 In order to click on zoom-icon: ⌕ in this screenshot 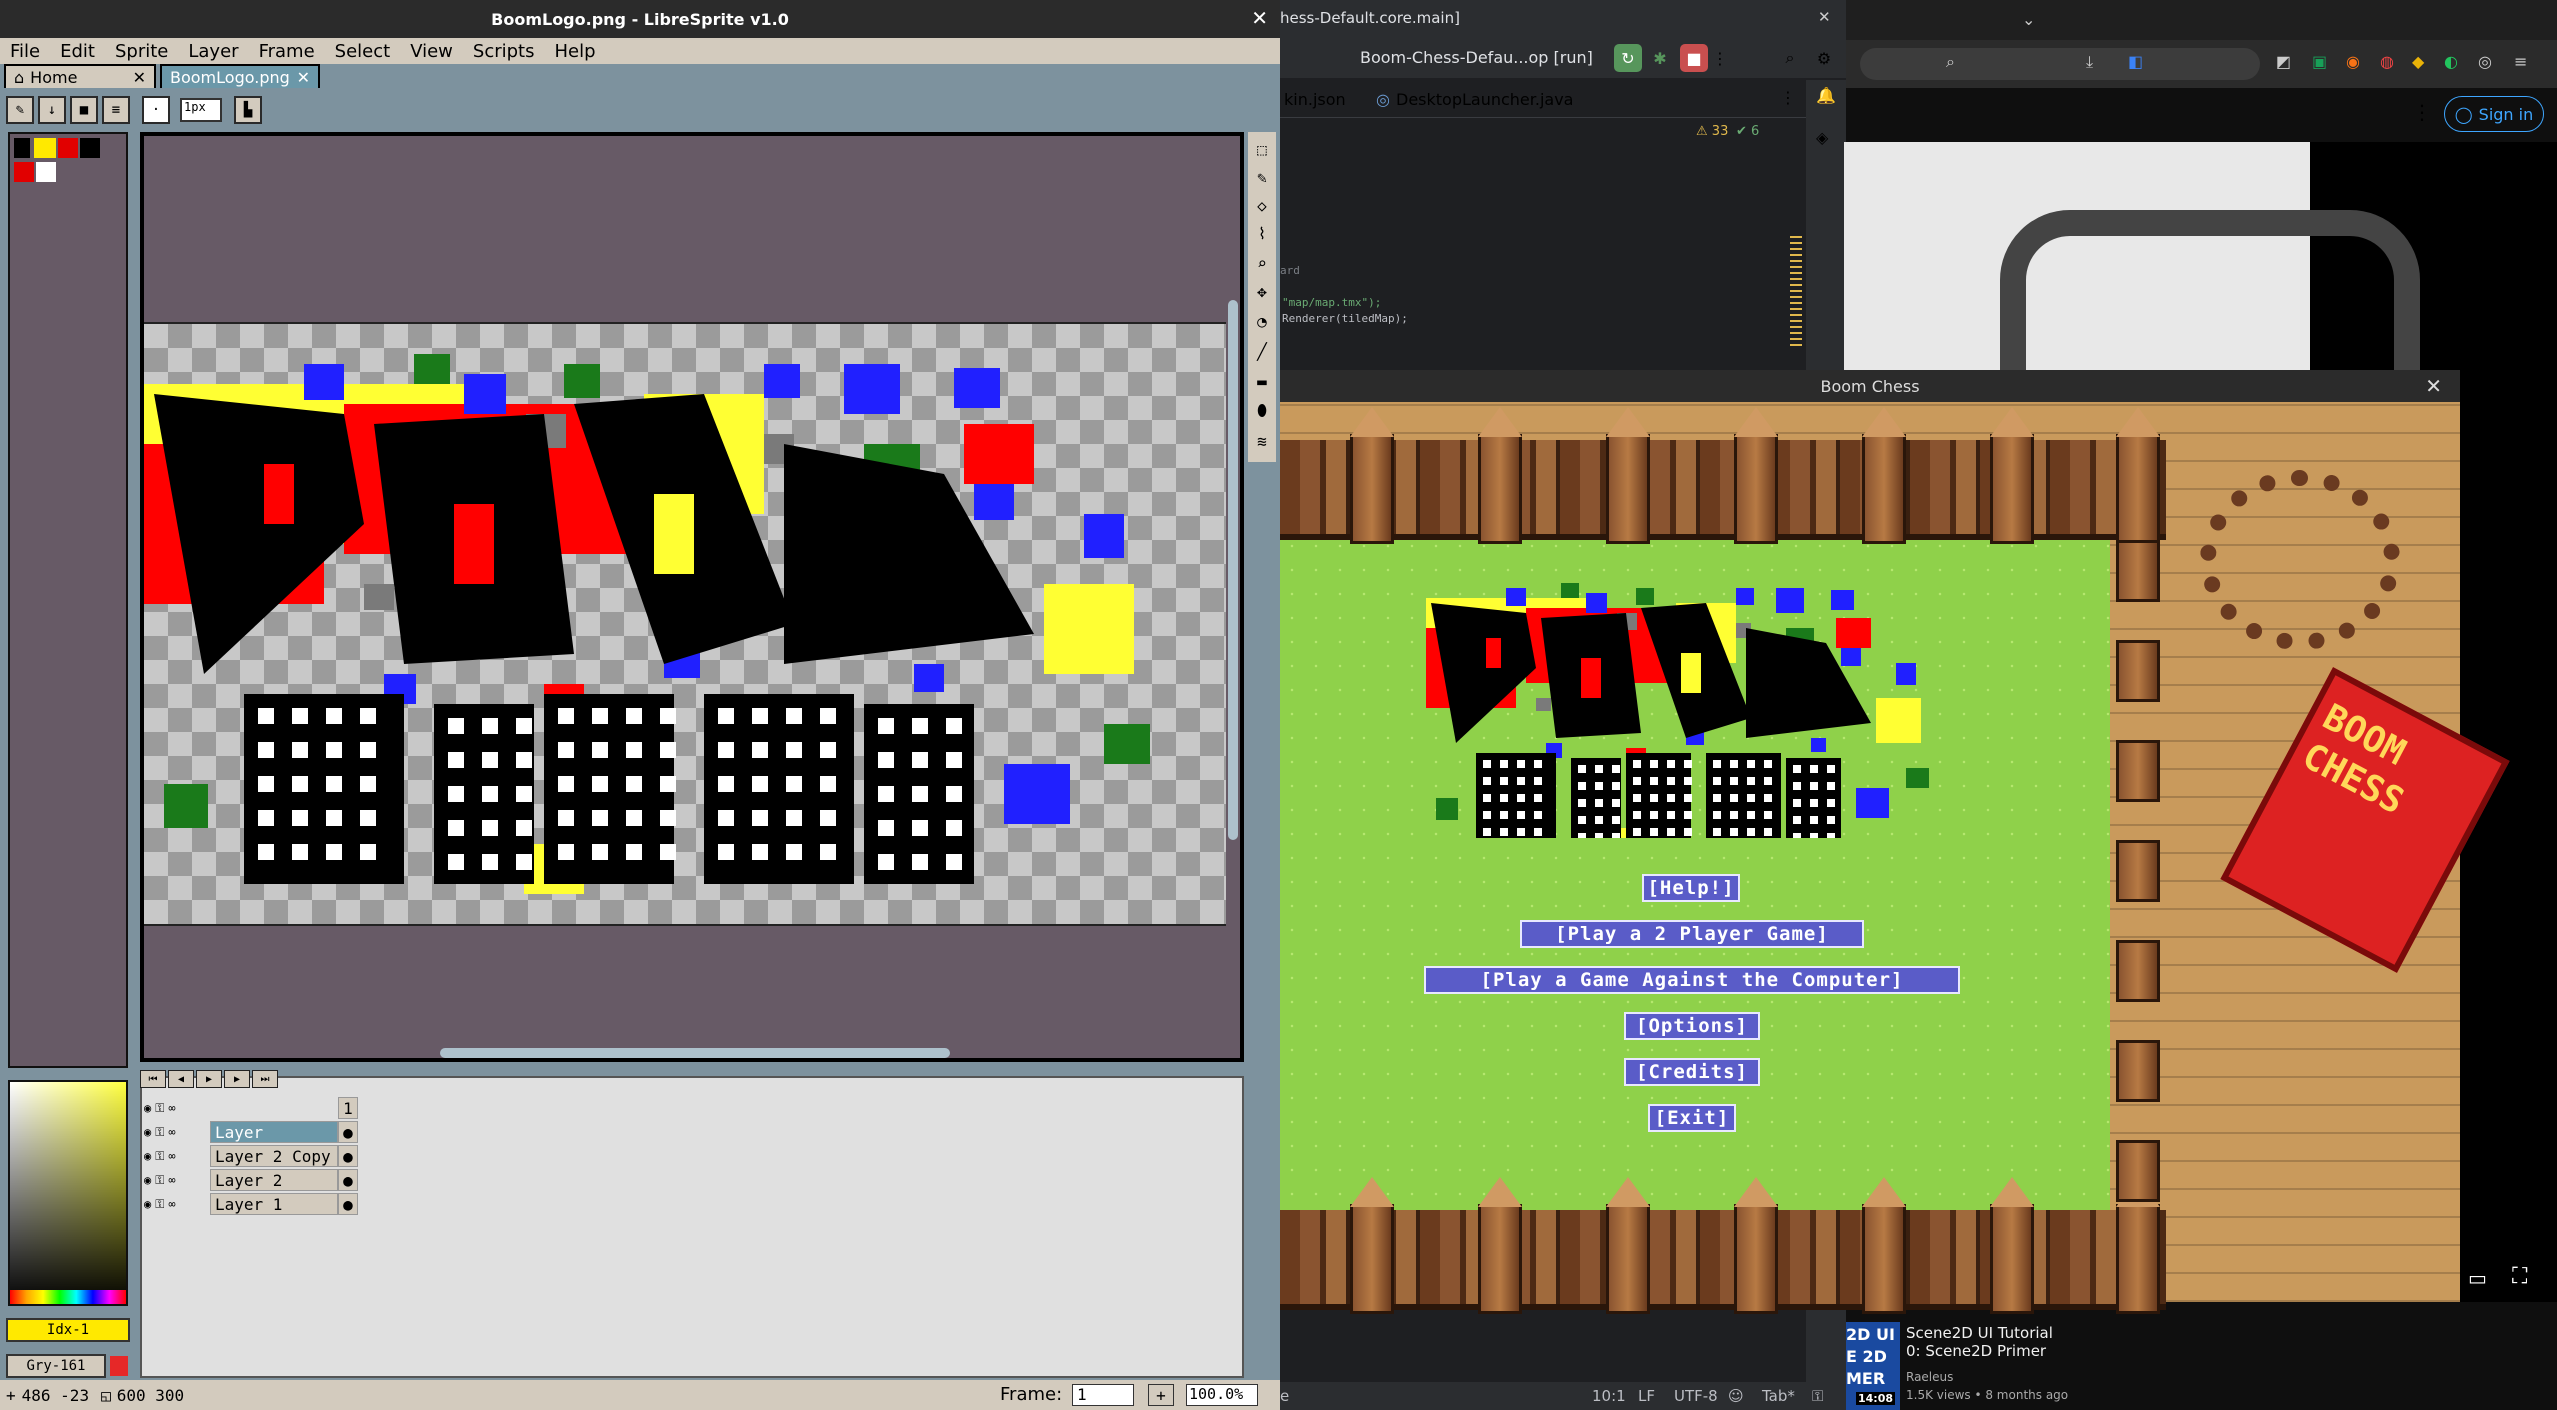, I will do `click(1262, 263)`.